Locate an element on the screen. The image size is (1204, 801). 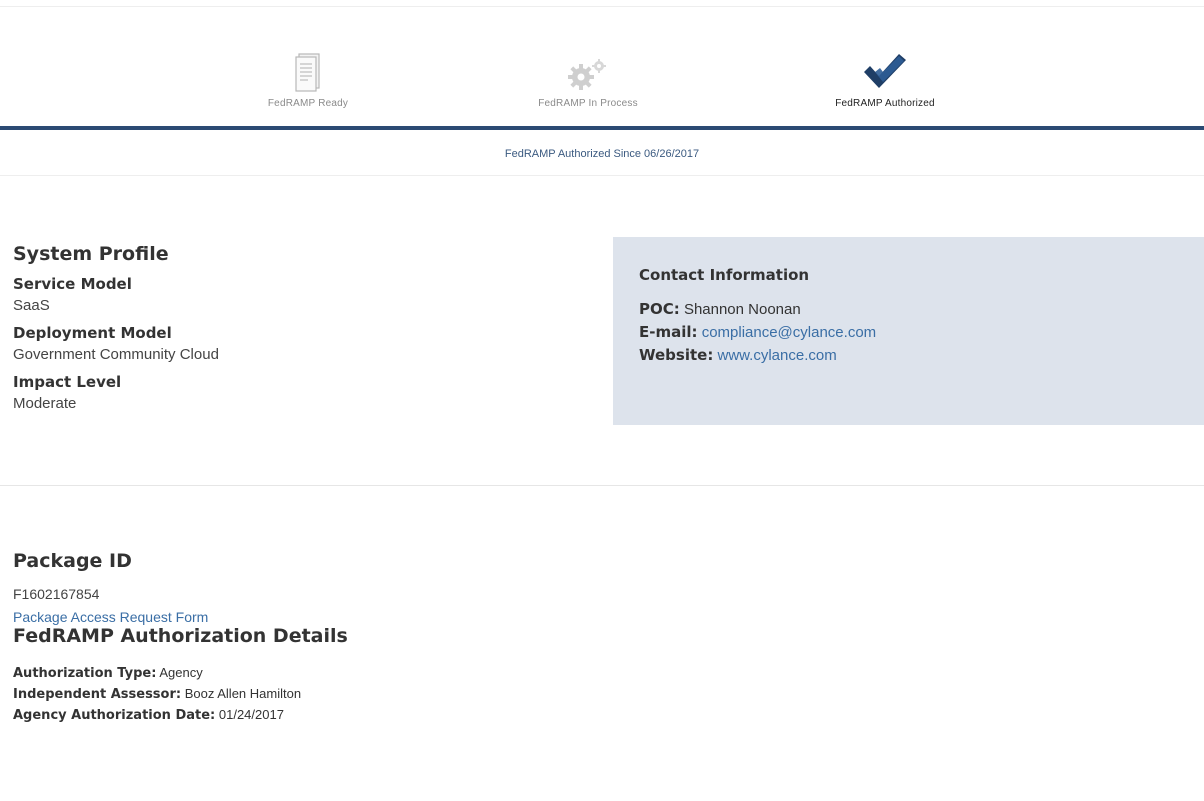
package-id-title: Package ID is located at coordinates (72, 561).